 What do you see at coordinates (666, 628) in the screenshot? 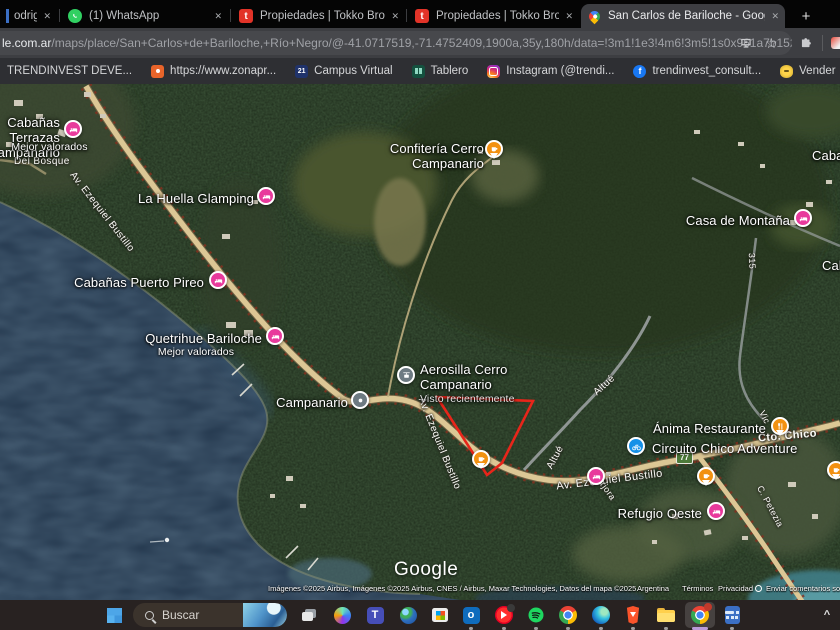
I see `running-dot` at bounding box center [666, 628].